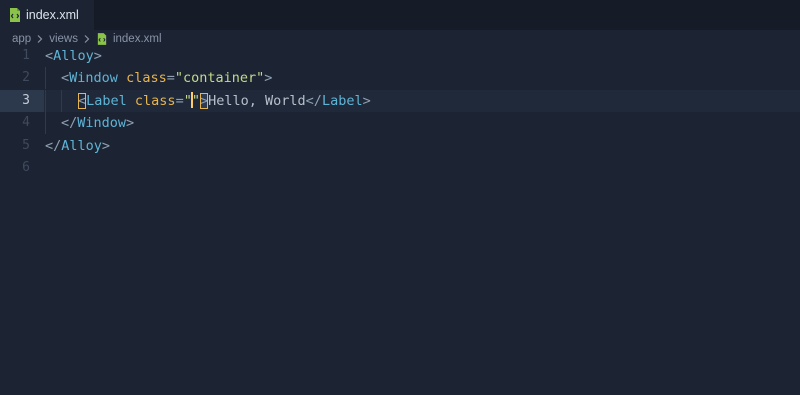 The width and height of the screenshot is (800, 395). What do you see at coordinates (400, 101) in the screenshot?
I see `code-line-active: 3 <Label class="">Hello, World</Label>` at bounding box center [400, 101].